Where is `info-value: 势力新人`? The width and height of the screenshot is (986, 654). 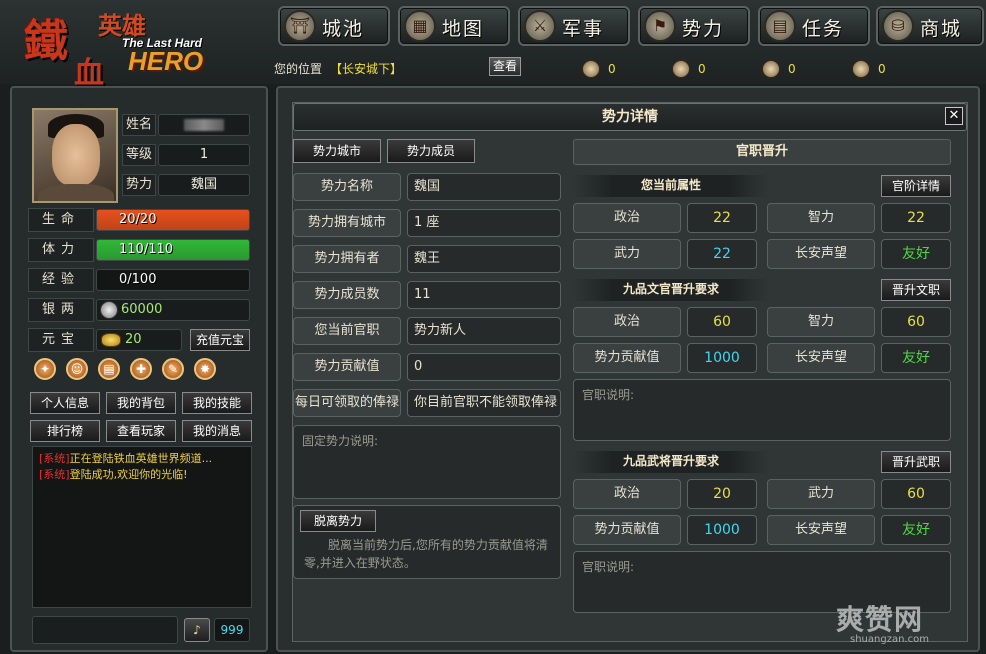
info-value: 势力新人 is located at coordinates (484, 331).